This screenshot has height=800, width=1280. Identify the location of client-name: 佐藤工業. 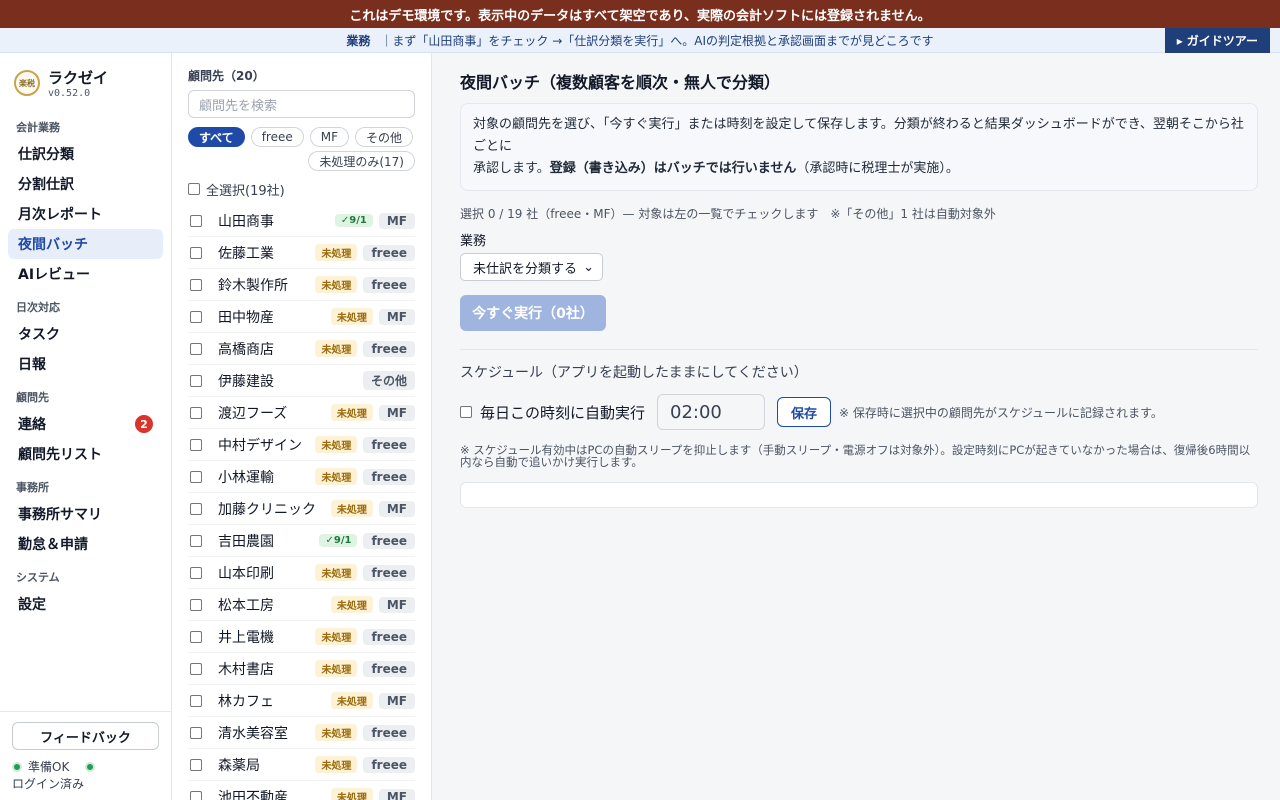
(246, 253).